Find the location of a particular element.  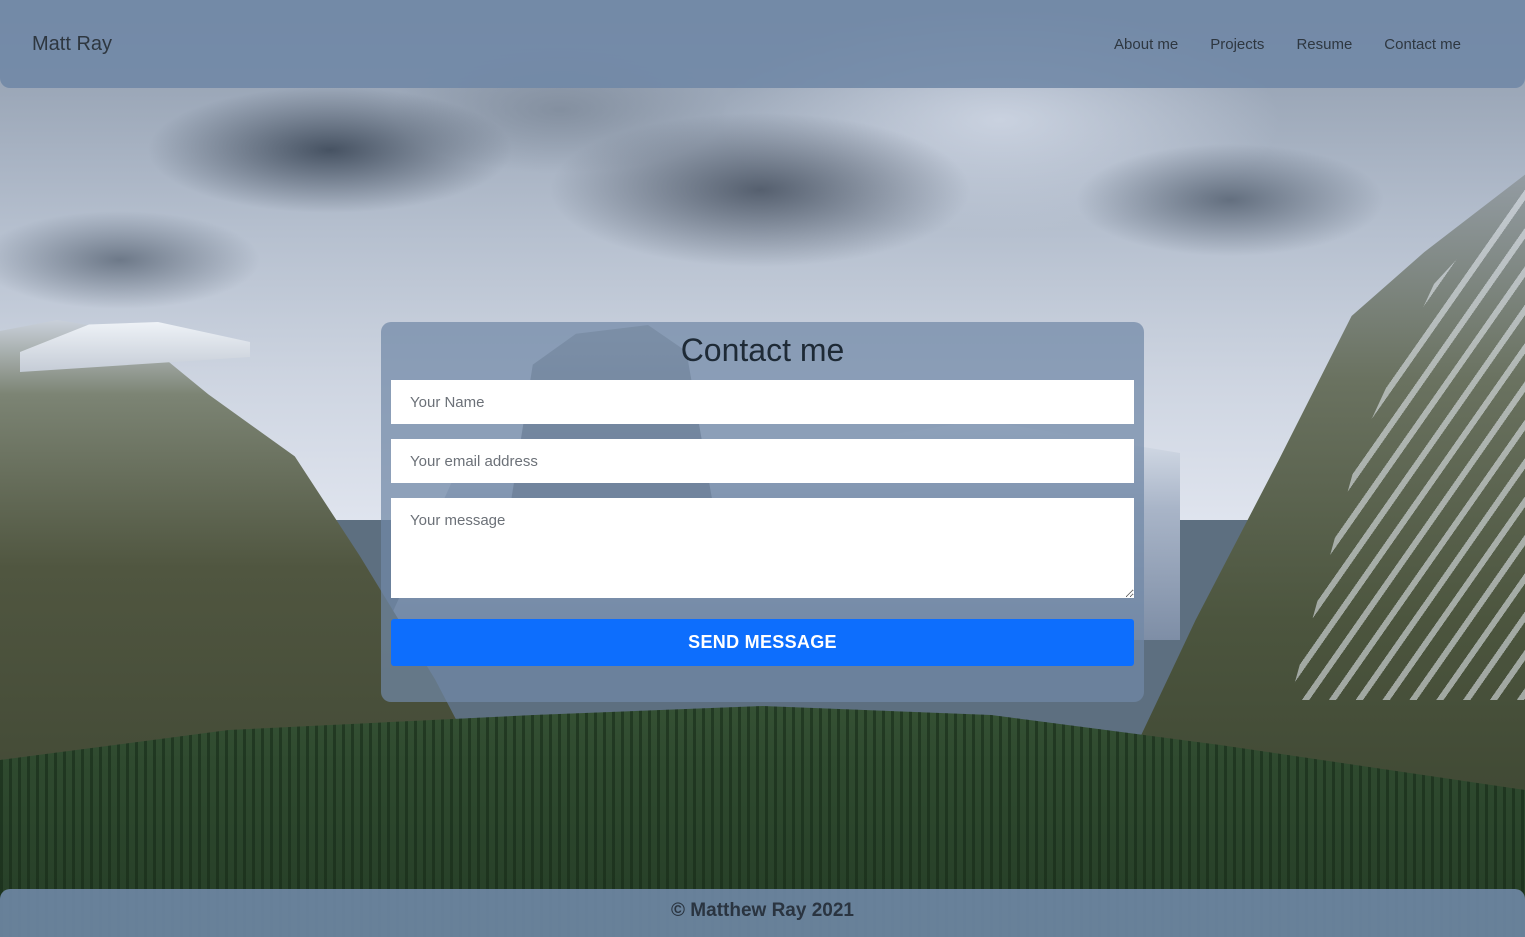

email-input is located at coordinates (762, 461).